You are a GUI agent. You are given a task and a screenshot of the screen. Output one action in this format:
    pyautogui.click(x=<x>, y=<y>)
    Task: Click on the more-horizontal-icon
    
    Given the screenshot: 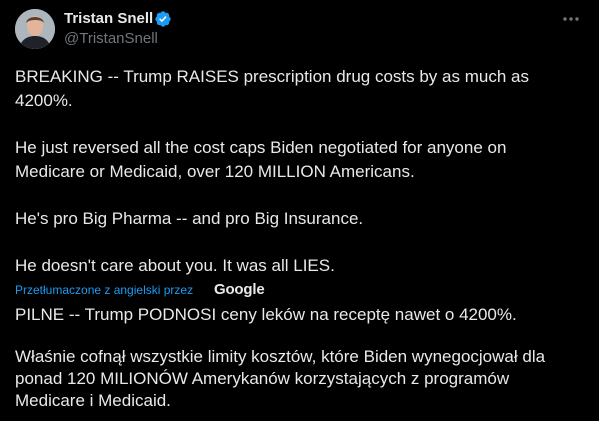 What is the action you would take?
    pyautogui.click(x=571, y=19)
    